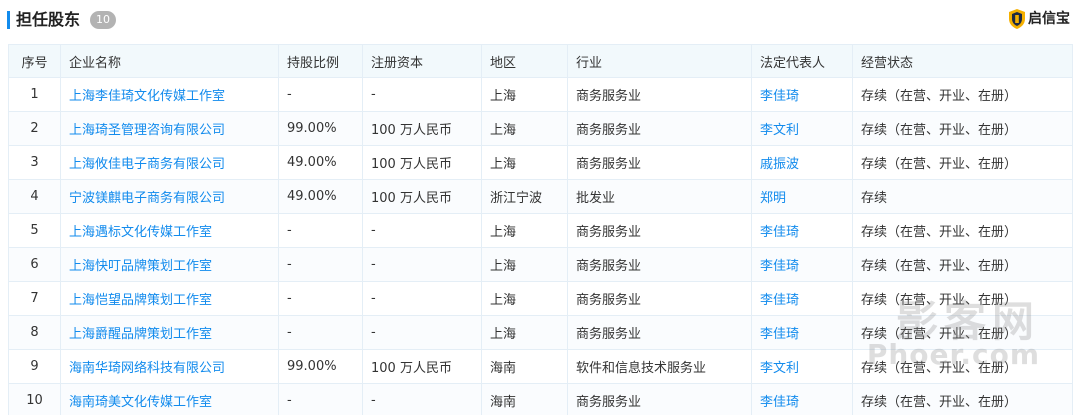  I want to click on table-cell: 99.00%, so click(320, 128).